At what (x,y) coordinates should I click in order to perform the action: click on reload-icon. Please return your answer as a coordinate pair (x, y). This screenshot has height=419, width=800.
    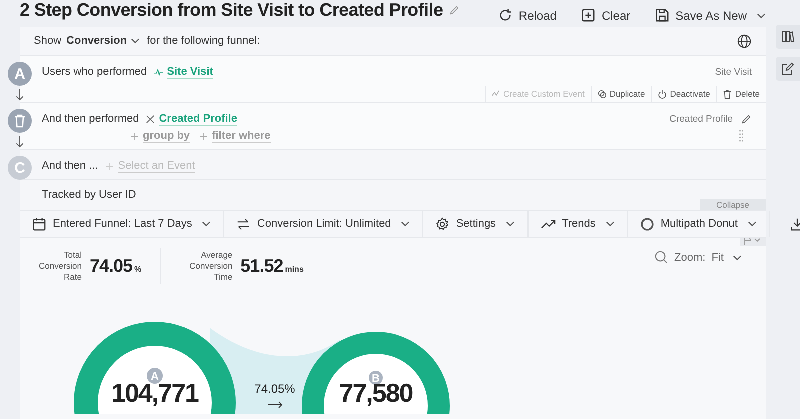
    Looking at the image, I should click on (505, 15).